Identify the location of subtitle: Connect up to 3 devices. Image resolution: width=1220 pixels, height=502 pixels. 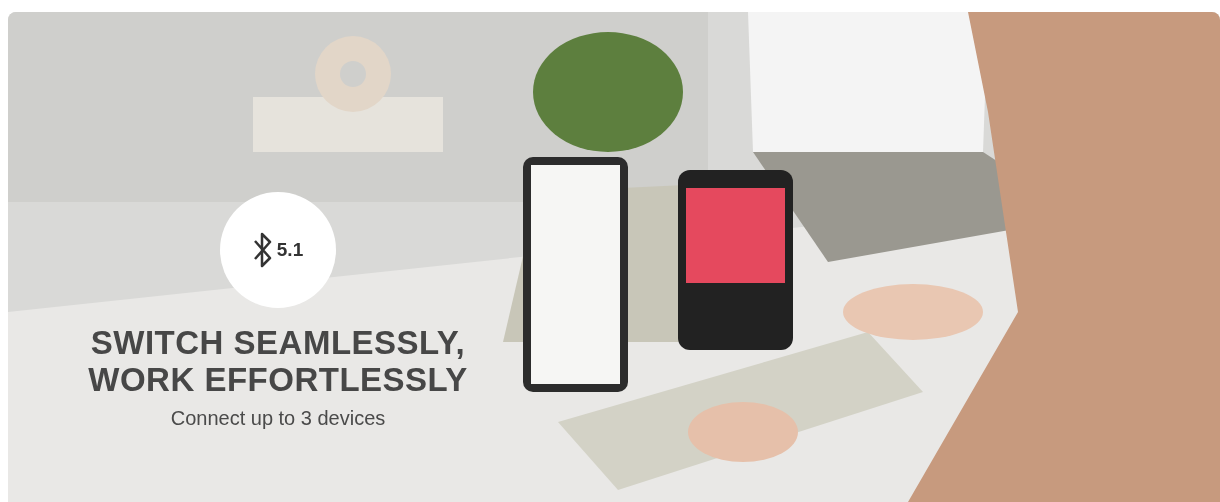
(278, 418).